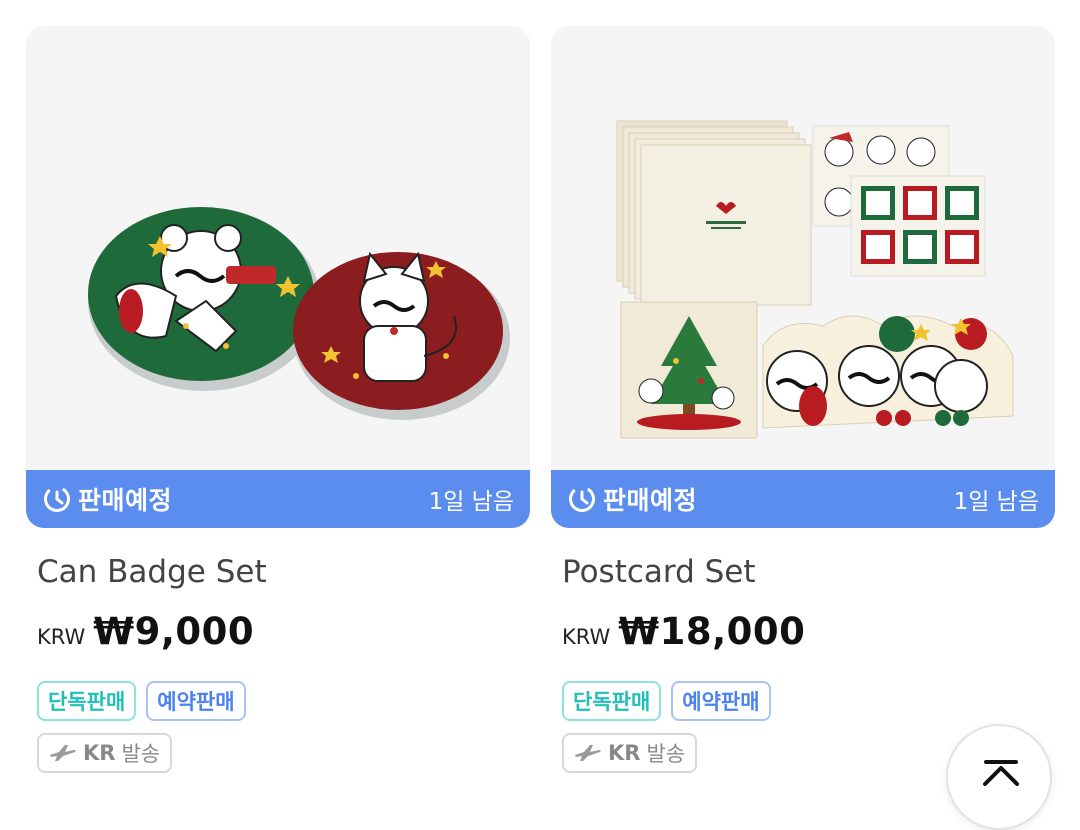  I want to click on product-name: Can Badge Set, so click(283, 572).